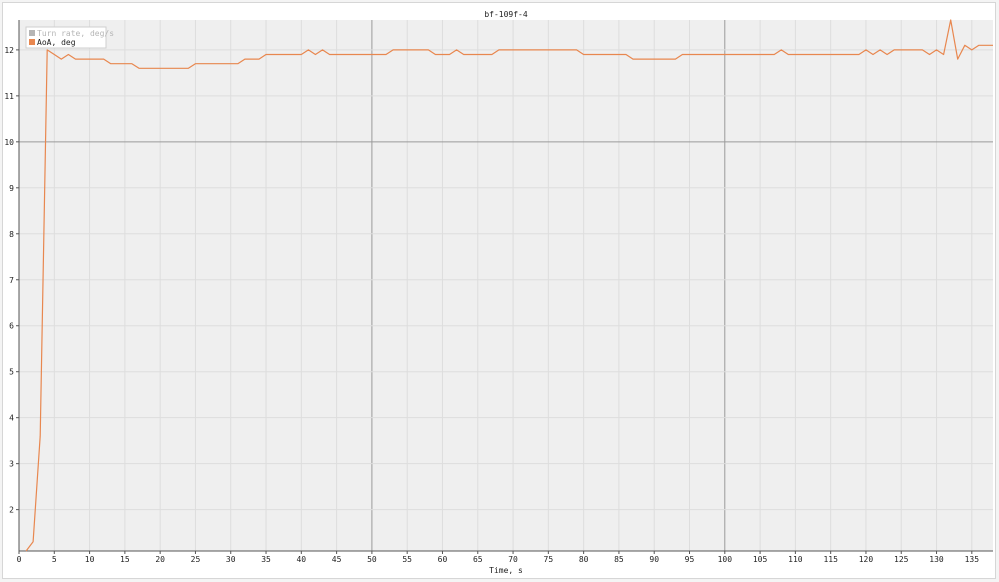 This screenshot has width=999, height=582. Describe the element at coordinates (795, 559) in the screenshot. I see `x-tick-label: 110` at that location.